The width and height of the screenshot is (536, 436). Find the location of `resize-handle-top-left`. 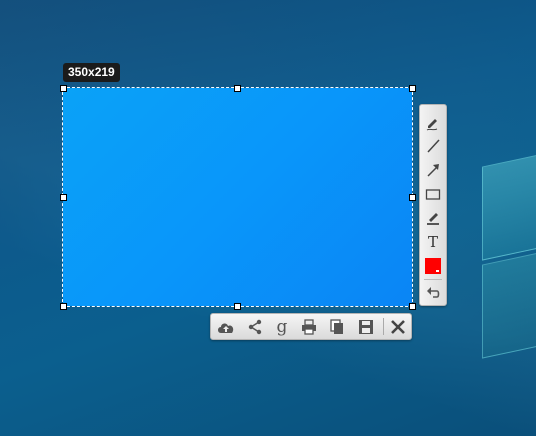

resize-handle-top-left is located at coordinates (63, 88).